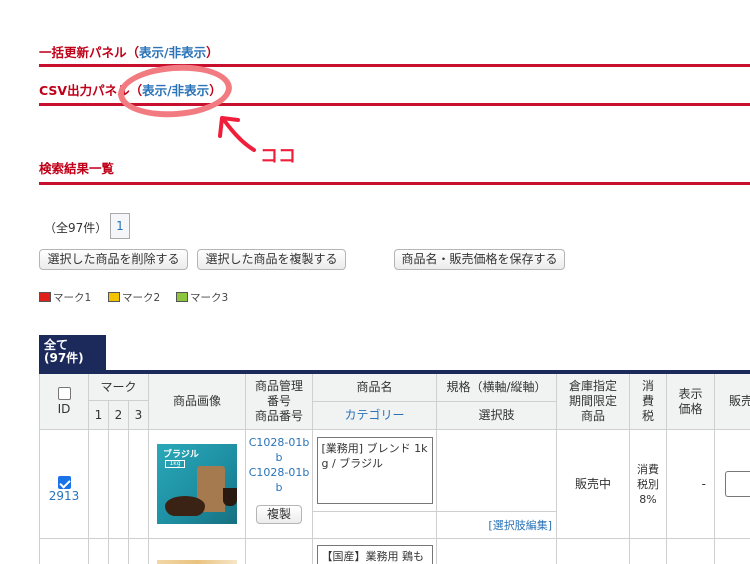 The image size is (750, 564). Describe the element at coordinates (732, 402) in the screenshot. I see `header-sell: 販売` at that location.